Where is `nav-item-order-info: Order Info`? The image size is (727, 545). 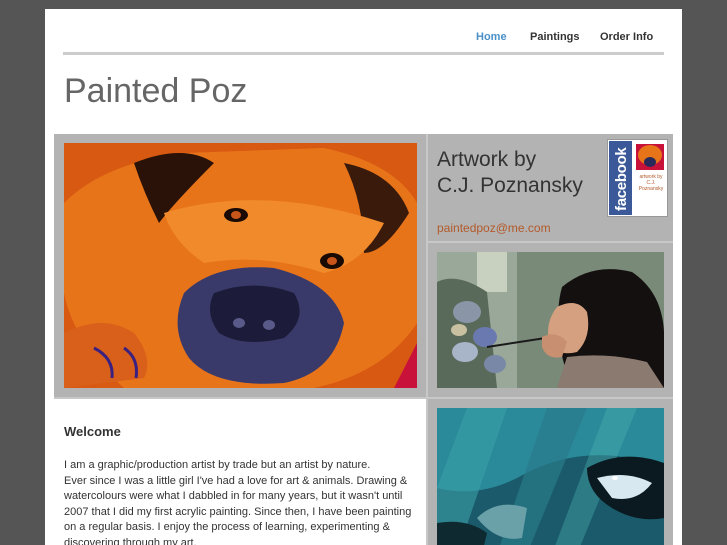 nav-item-order-info: Order Info is located at coordinates (626, 37).